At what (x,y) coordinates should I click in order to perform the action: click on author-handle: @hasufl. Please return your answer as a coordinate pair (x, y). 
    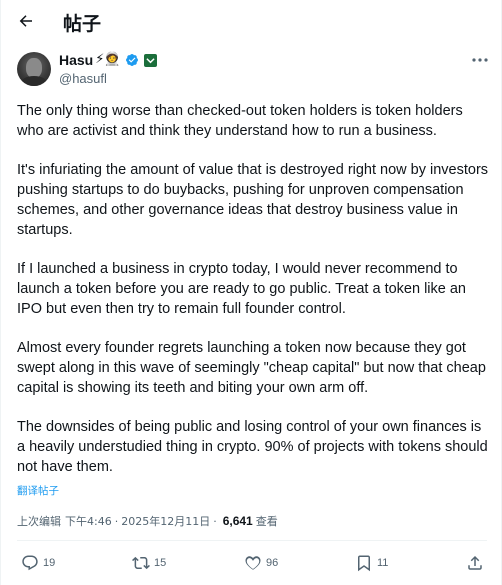
    Looking at the image, I should click on (83, 78).